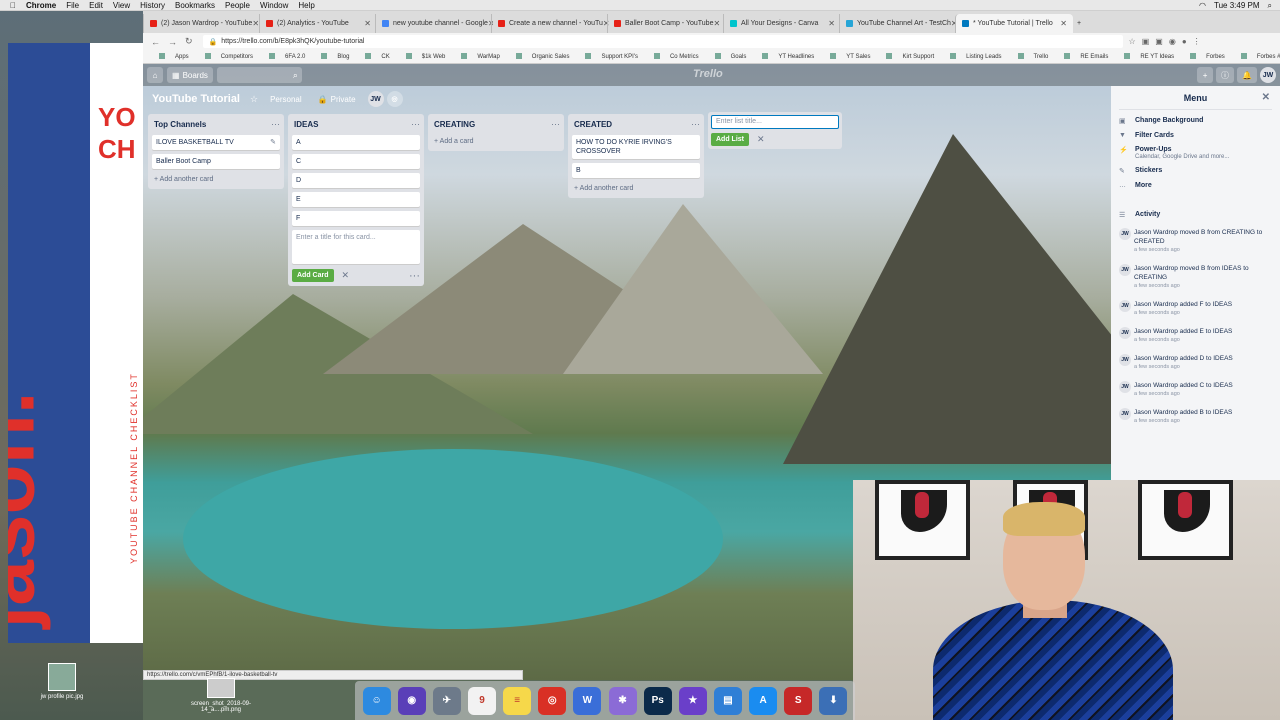 The height and width of the screenshot is (720, 1280). I want to click on notifications-button: 🔔, so click(1247, 75).